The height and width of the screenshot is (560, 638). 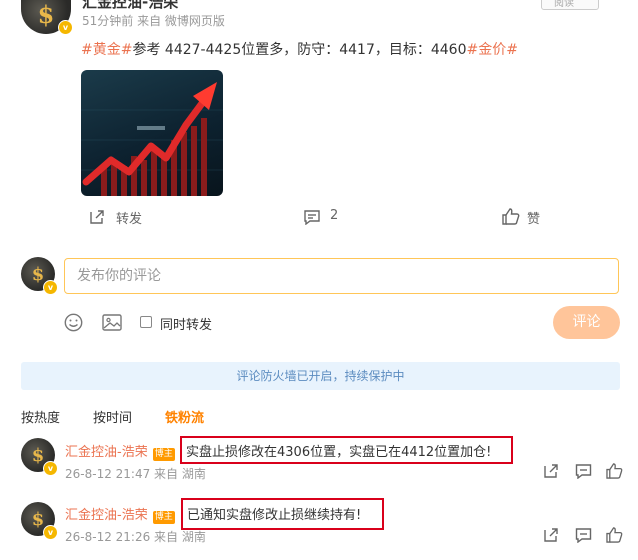 I want to click on repost-together-checkbox, so click(x=146, y=322).